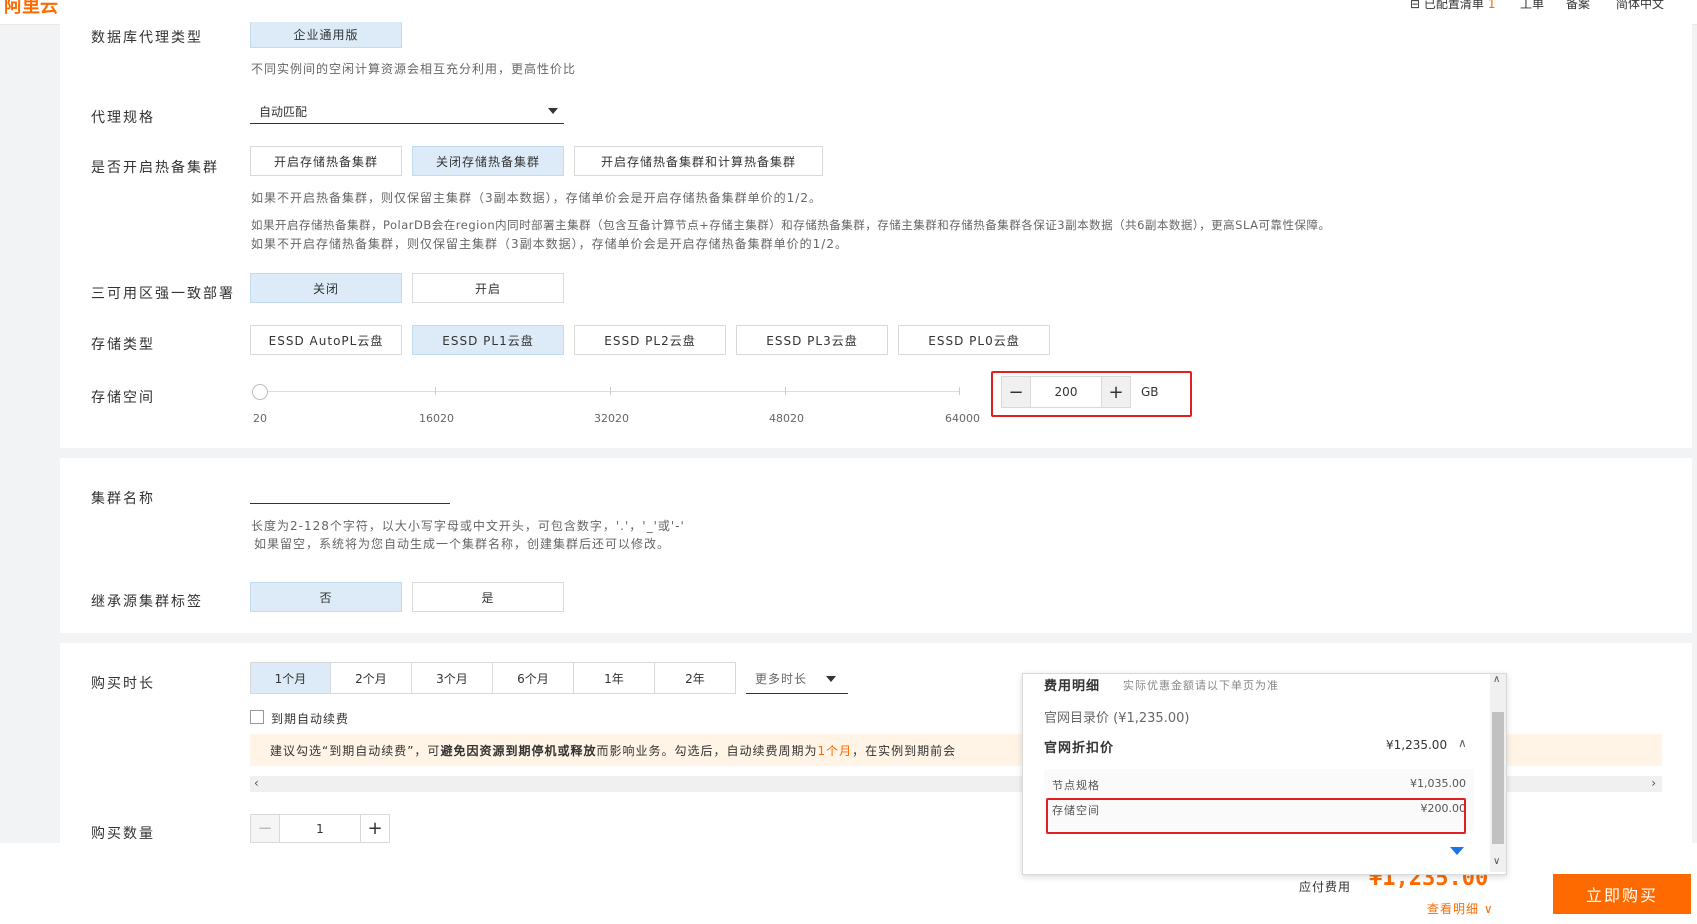  Describe the element at coordinates (123, 684) in the screenshot. I see `duration-label: 购买时长` at that location.